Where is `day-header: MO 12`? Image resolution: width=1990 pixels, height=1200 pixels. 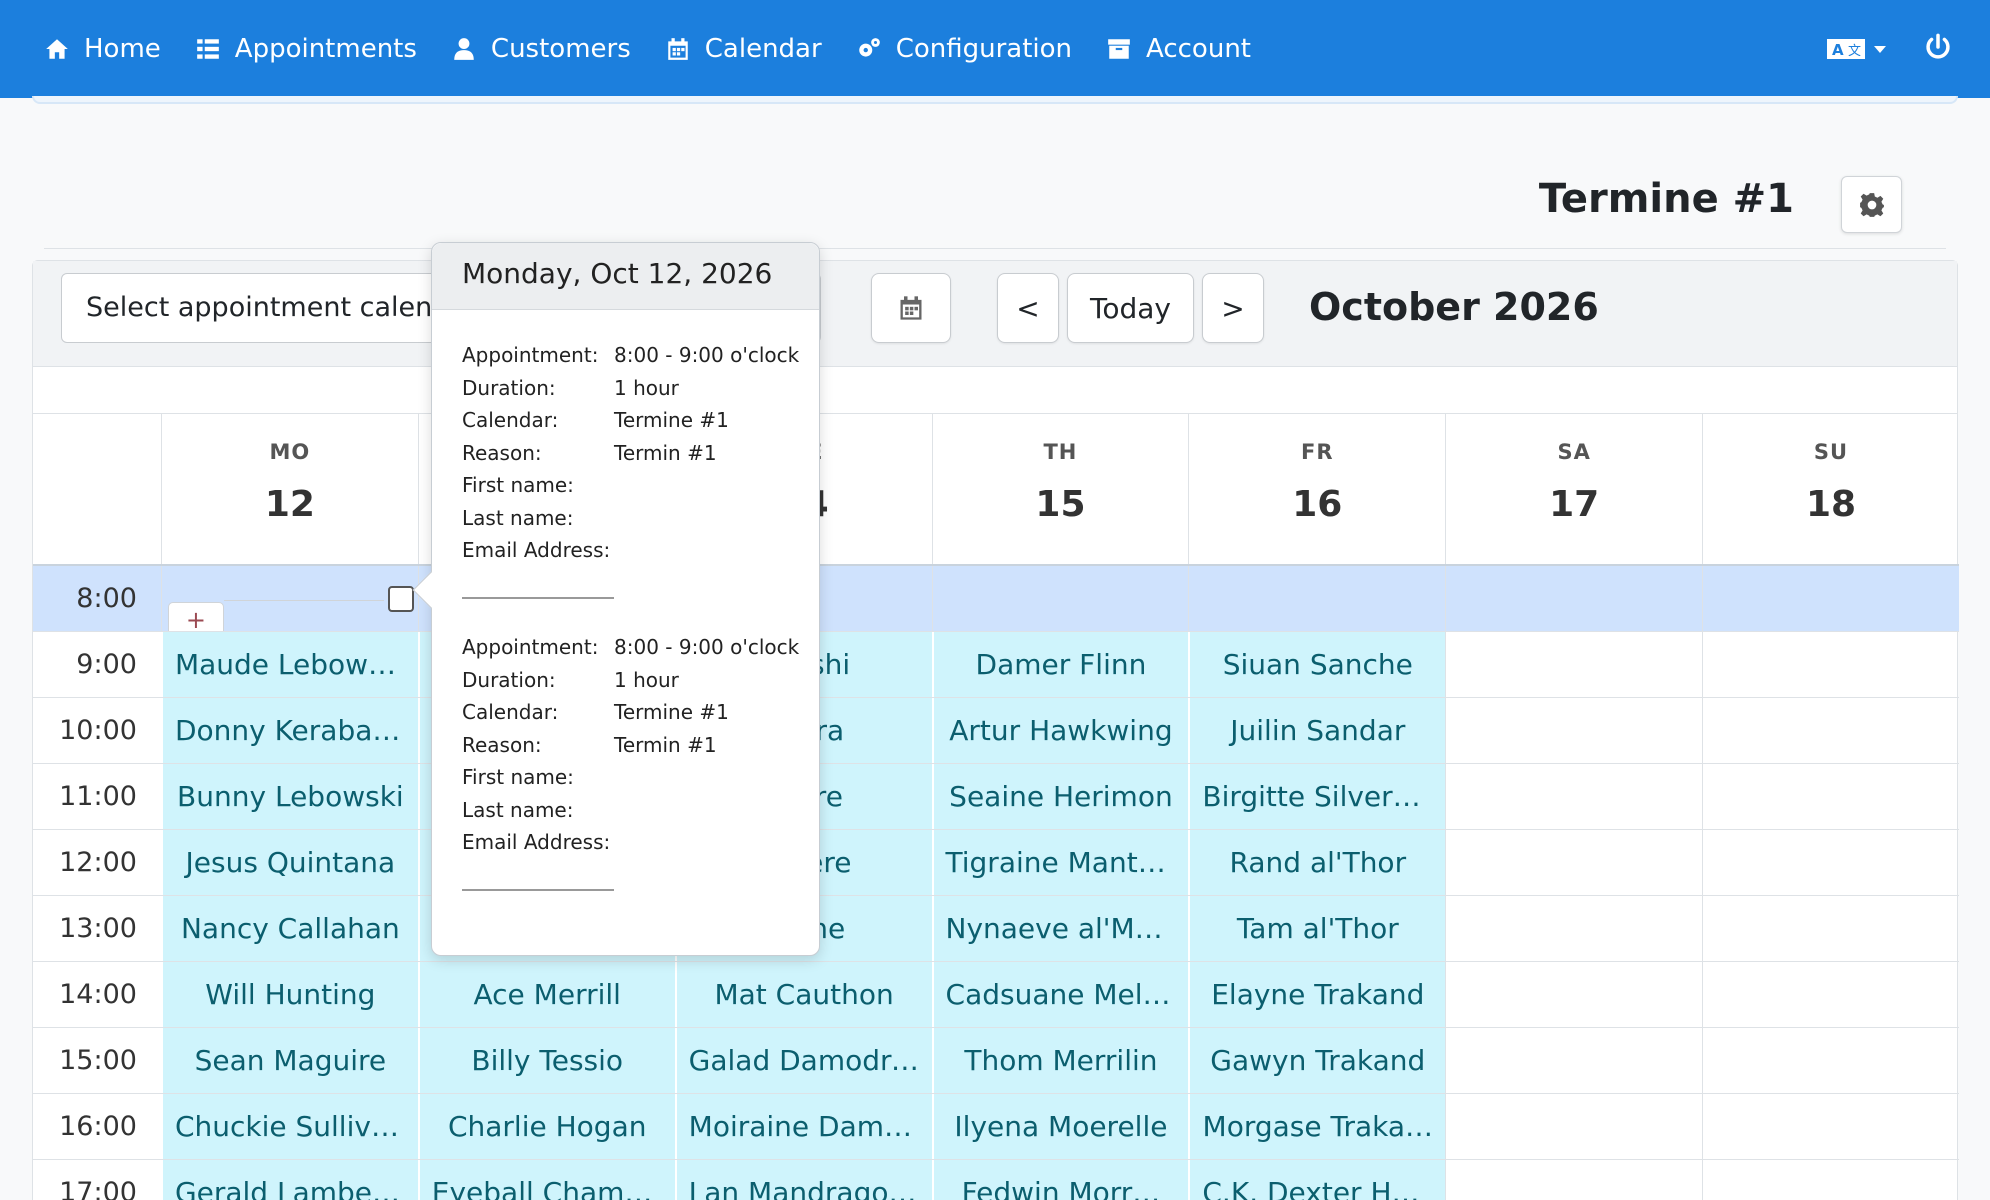 day-header: MO 12 is located at coordinates (289, 489).